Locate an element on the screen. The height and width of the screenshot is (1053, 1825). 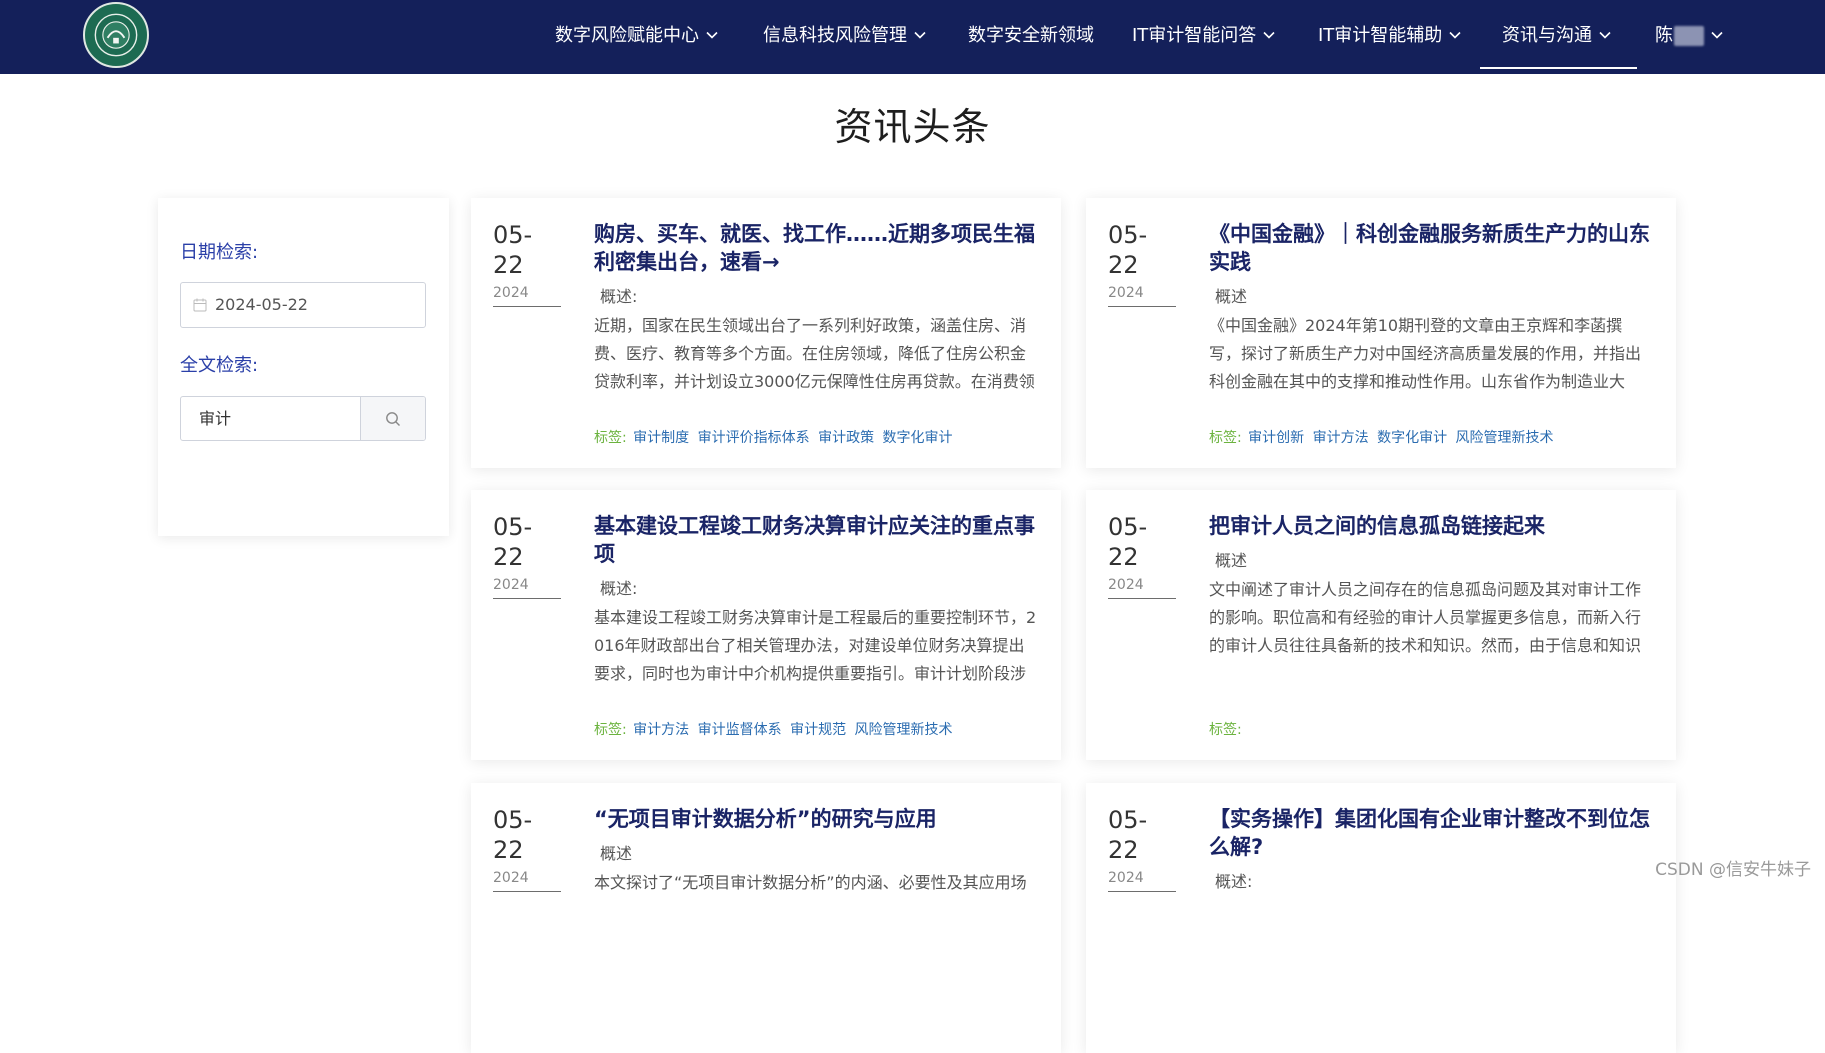
user-name-redacted is located at coordinates (1689, 36).